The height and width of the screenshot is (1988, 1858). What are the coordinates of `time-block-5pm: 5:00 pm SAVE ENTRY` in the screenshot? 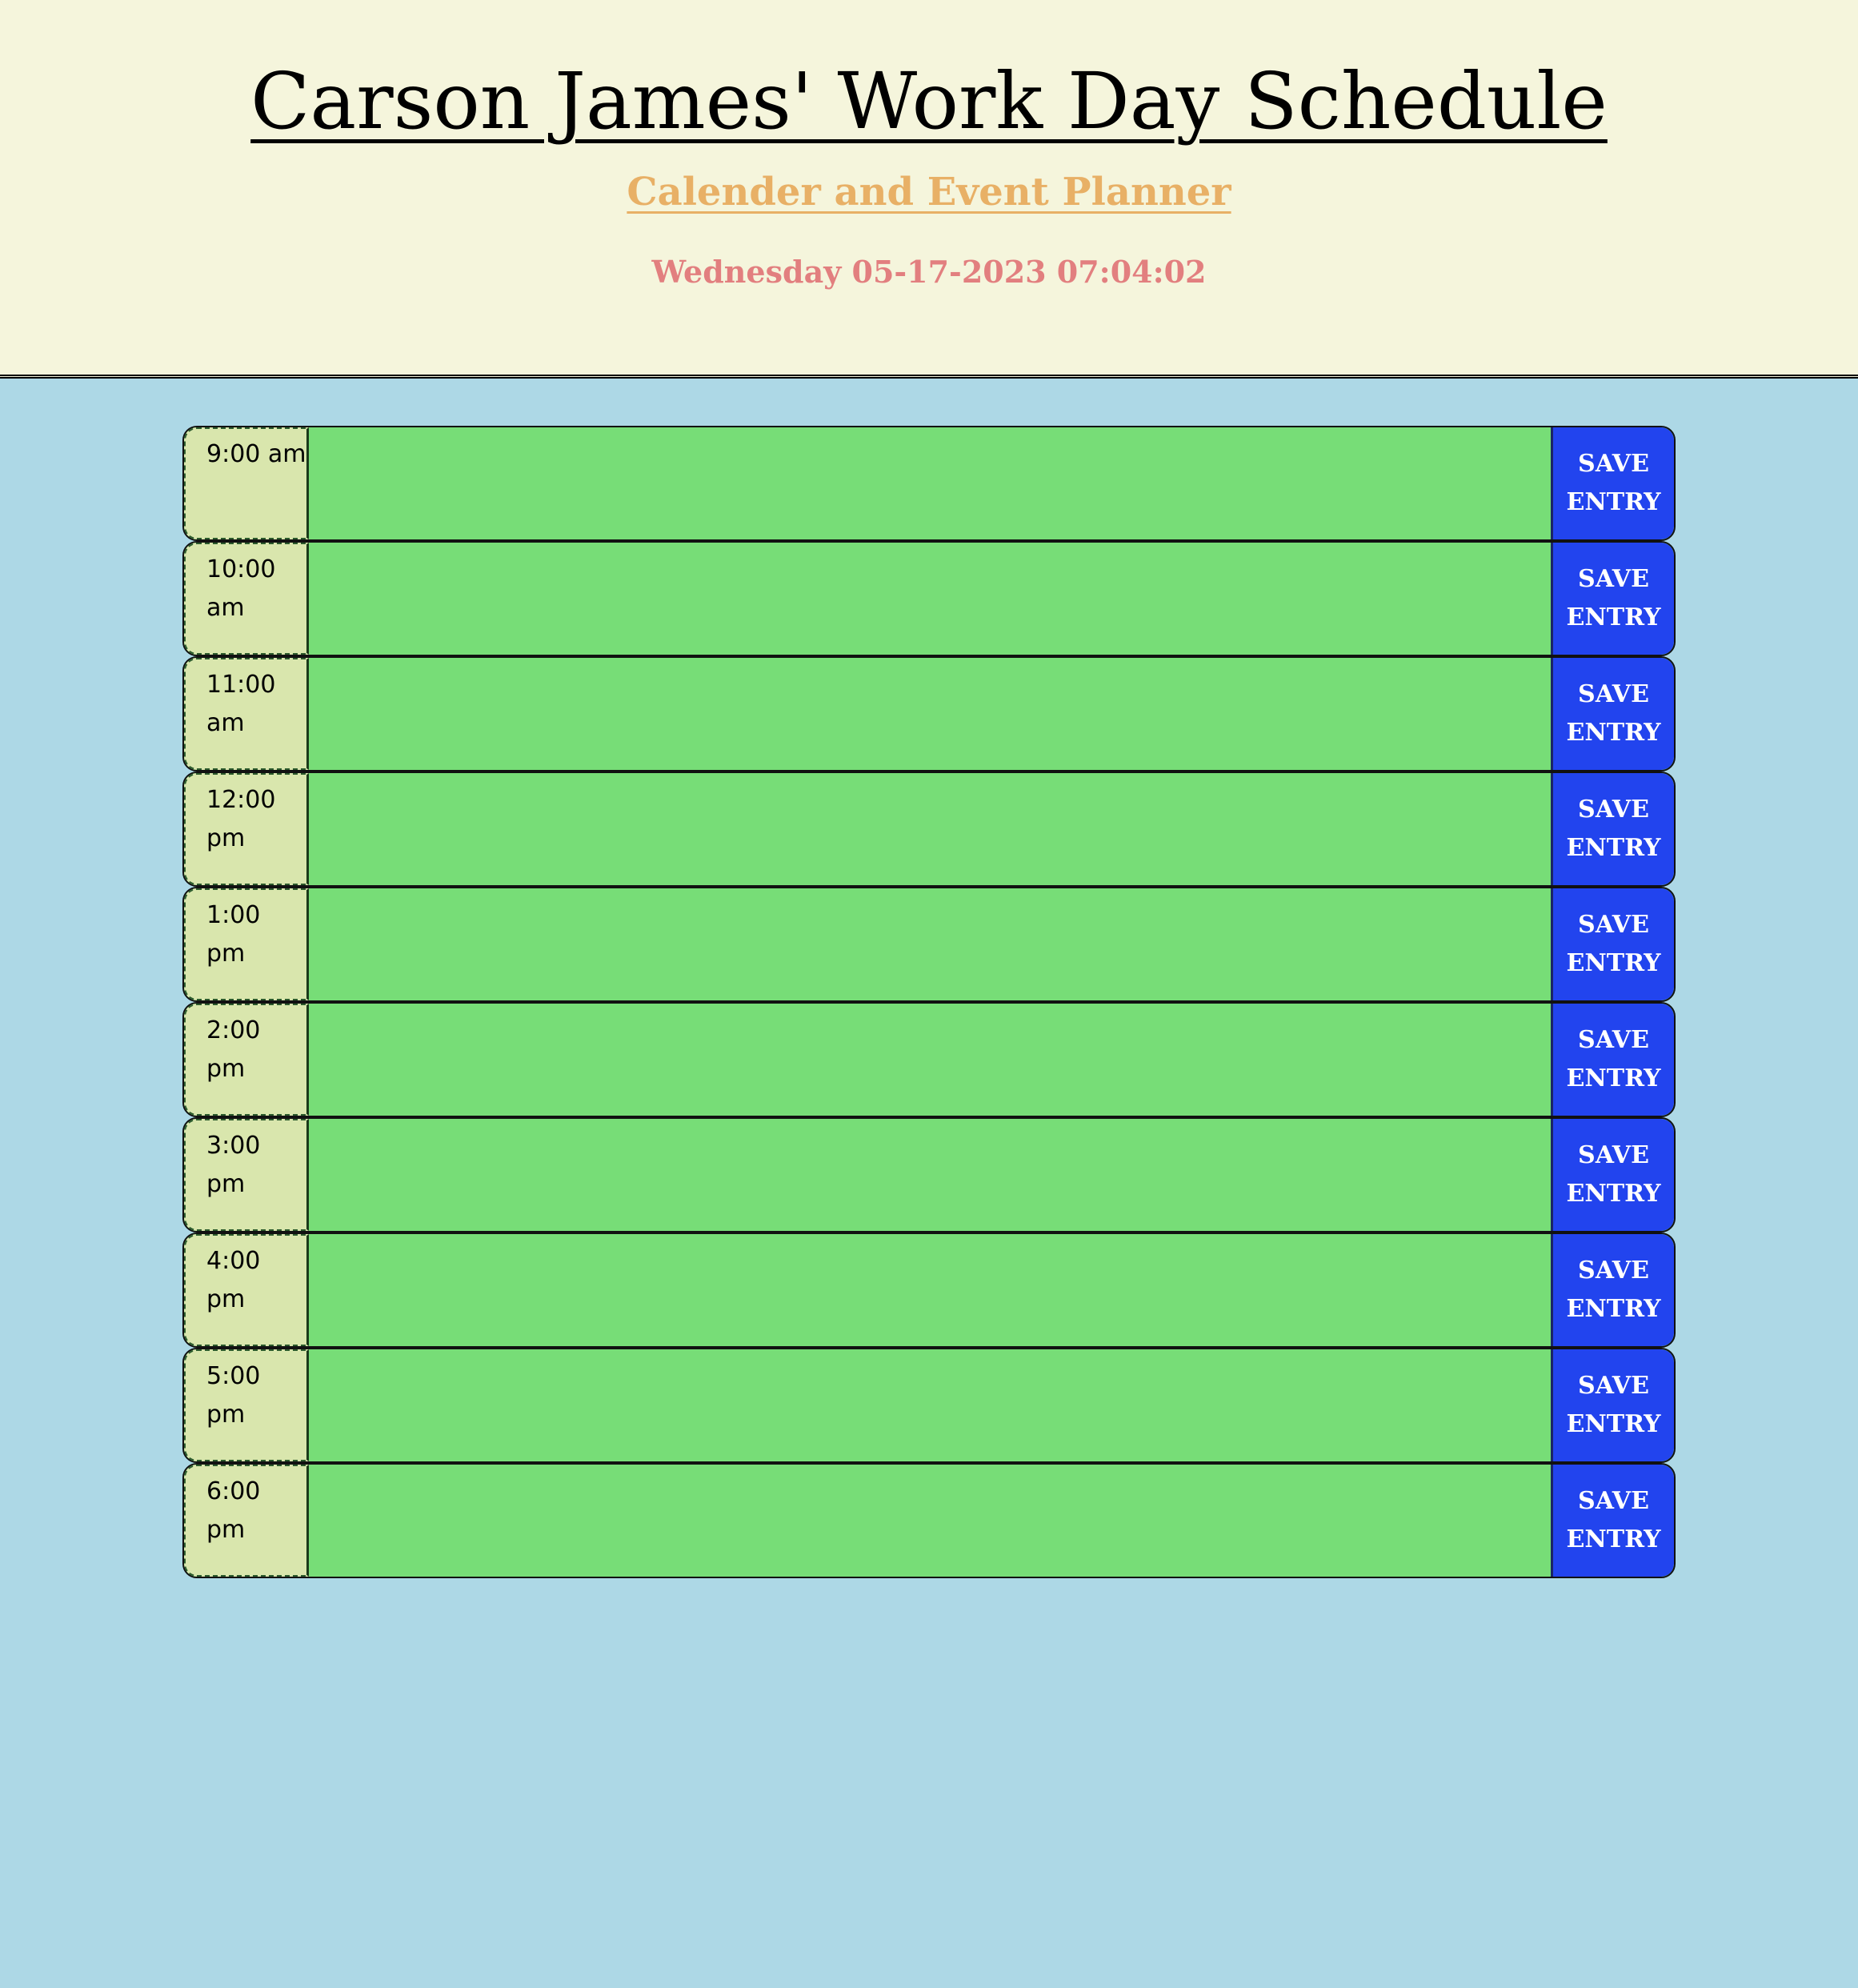 It's located at (929, 1406).